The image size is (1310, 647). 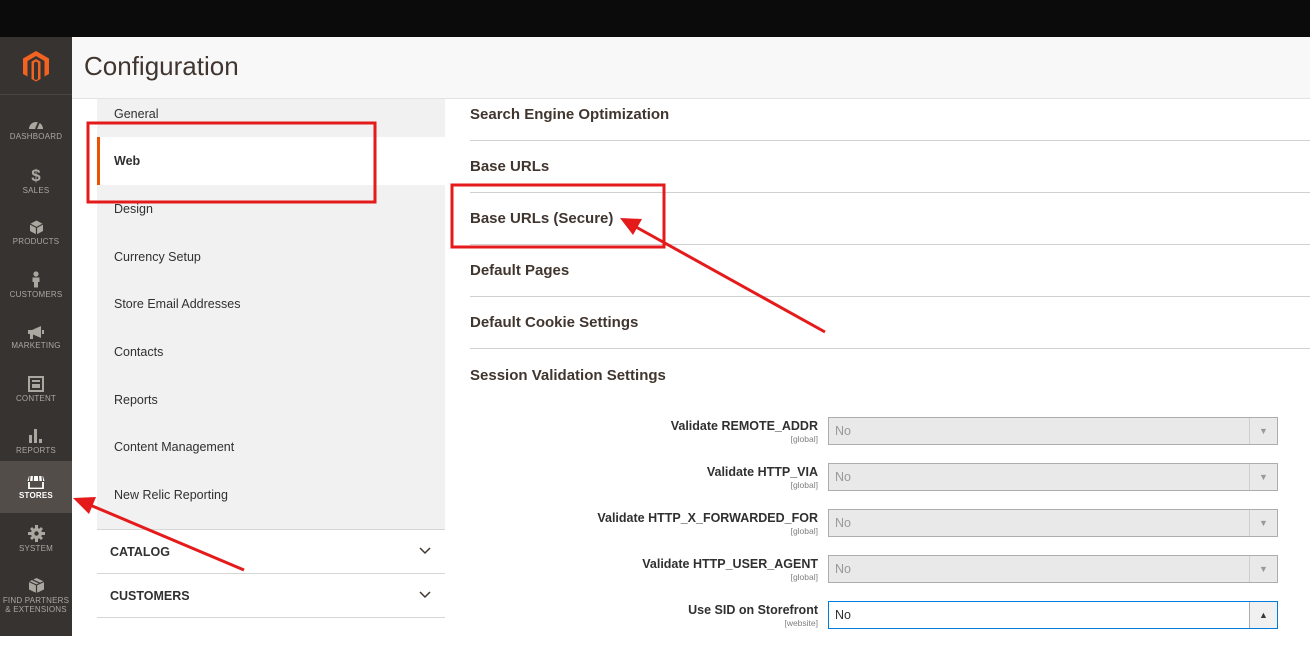 I want to click on nav-label-products: PRODUCTS, so click(x=36, y=241).